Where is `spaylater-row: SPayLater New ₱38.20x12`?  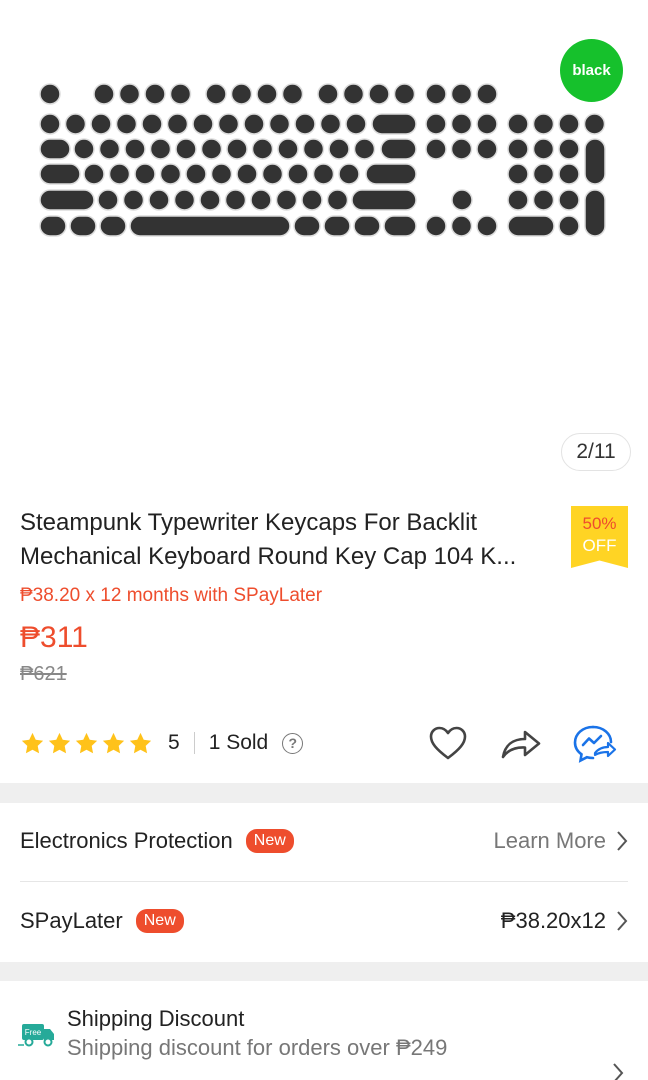
spaylater-row: SPayLater New ₱38.20x12 is located at coordinates (324, 921).